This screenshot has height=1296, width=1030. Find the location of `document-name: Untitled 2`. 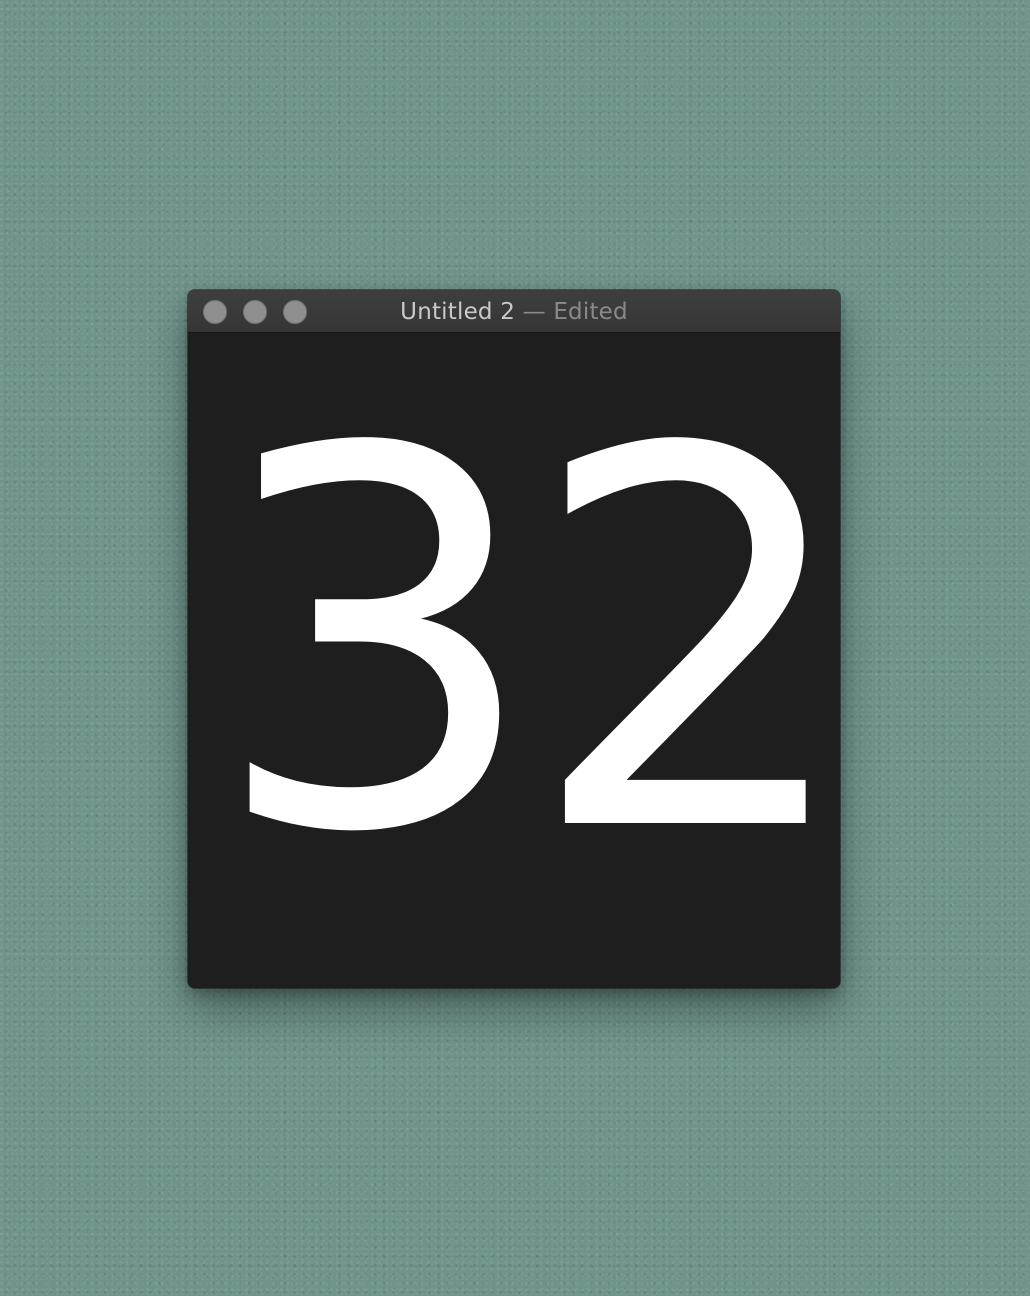

document-name: Untitled 2 is located at coordinates (458, 312).